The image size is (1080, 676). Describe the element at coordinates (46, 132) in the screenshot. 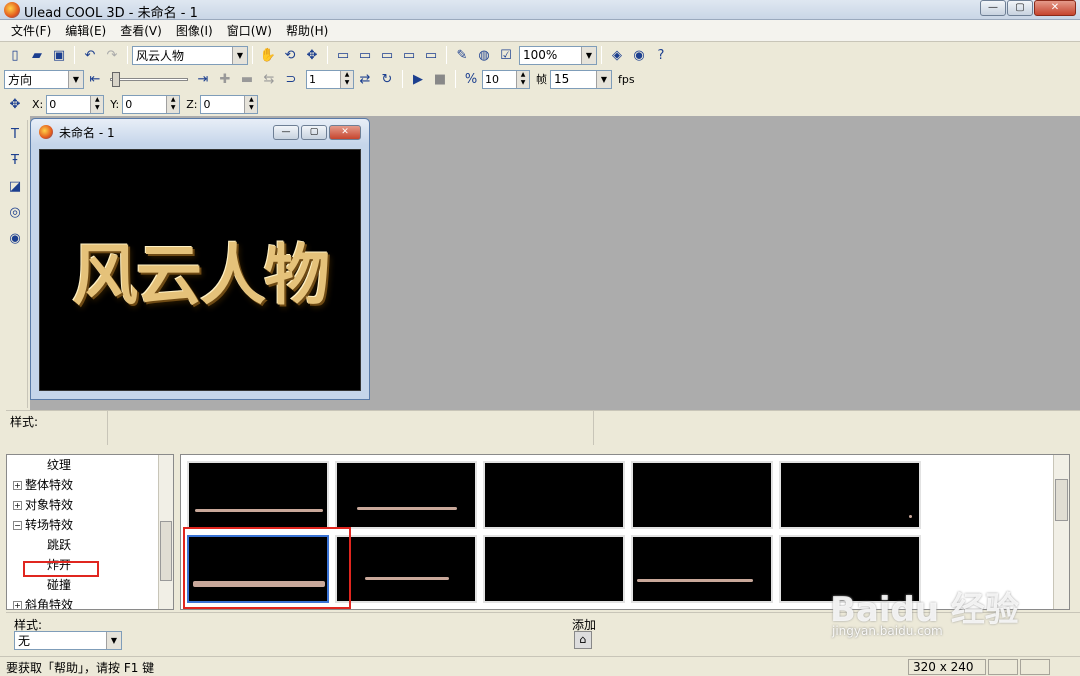

I see `document-icon` at that location.